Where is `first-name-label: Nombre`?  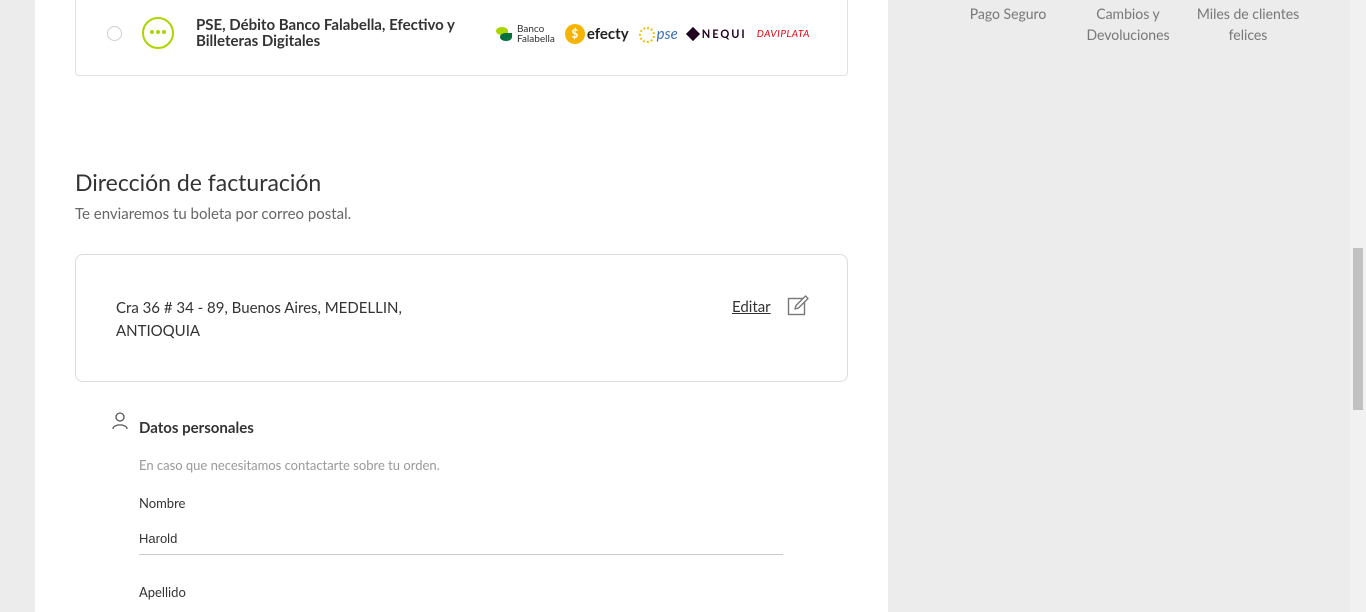
first-name-label: Nombre is located at coordinates (162, 503).